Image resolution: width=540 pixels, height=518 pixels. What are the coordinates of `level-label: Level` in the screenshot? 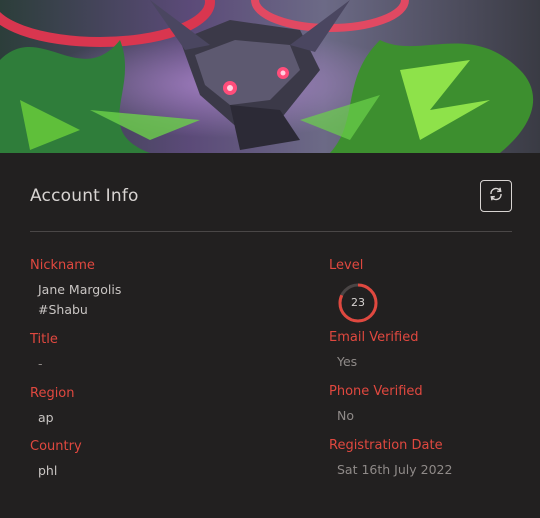 It's located at (346, 265).